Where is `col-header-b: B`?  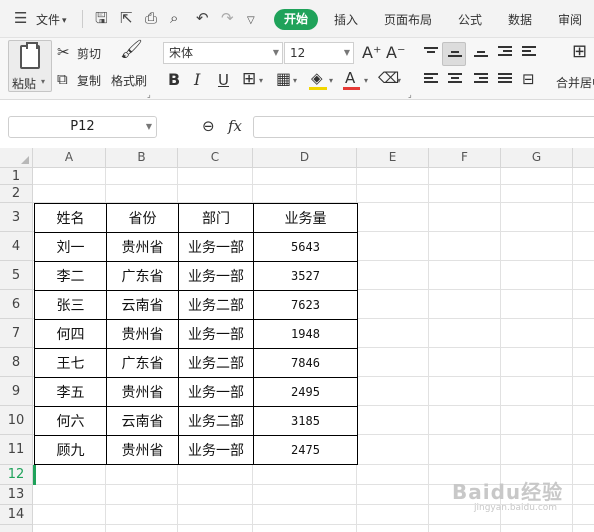 col-header-b: B is located at coordinates (142, 158).